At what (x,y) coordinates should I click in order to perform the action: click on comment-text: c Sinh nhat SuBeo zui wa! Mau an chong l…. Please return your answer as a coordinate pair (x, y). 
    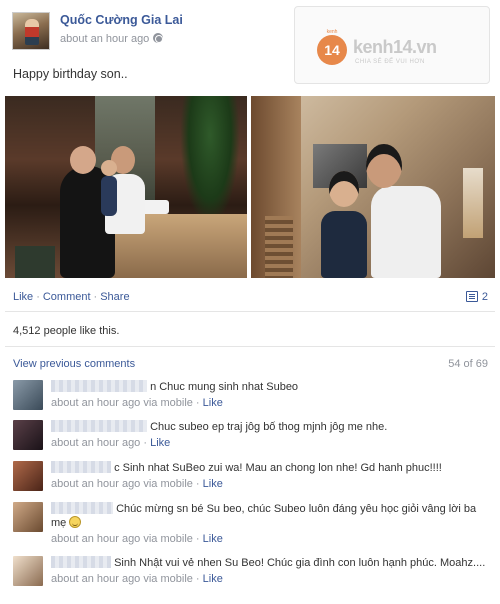
    Looking at the image, I should click on (278, 468).